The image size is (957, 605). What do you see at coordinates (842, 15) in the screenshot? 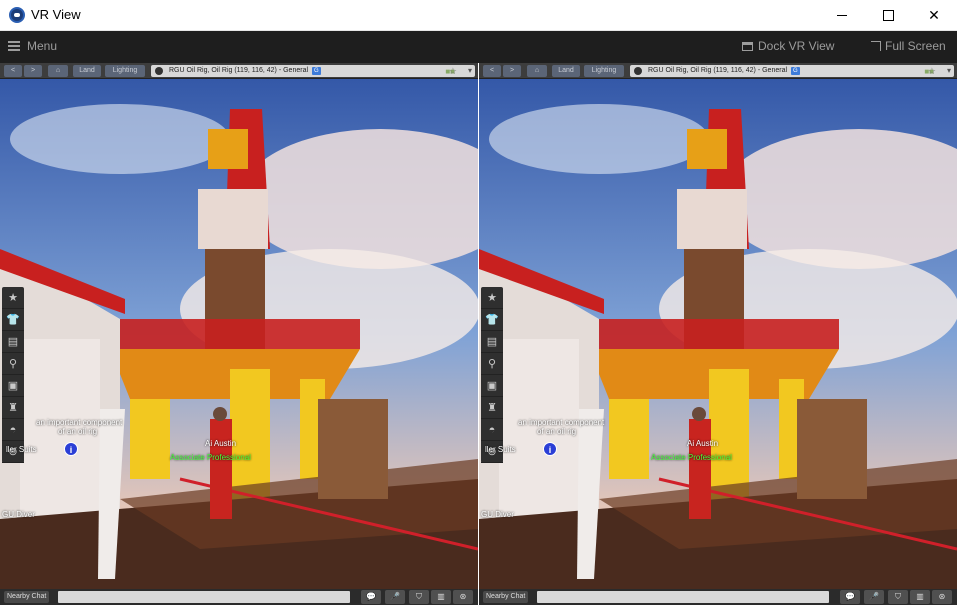
I see `minimize-button` at bounding box center [842, 15].